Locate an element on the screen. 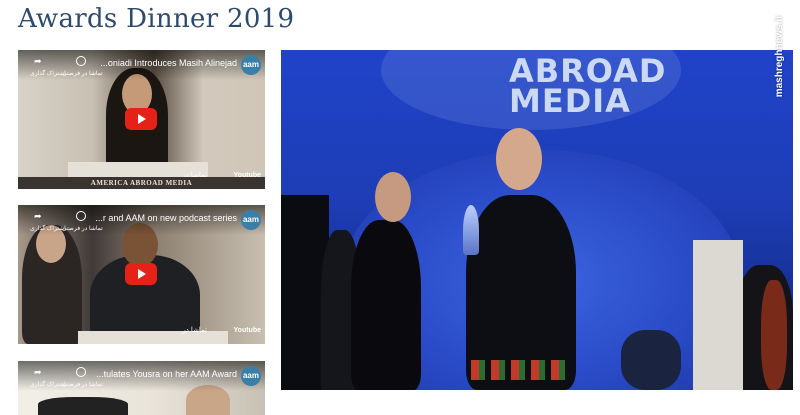  side-door is located at coordinates (718, 315).